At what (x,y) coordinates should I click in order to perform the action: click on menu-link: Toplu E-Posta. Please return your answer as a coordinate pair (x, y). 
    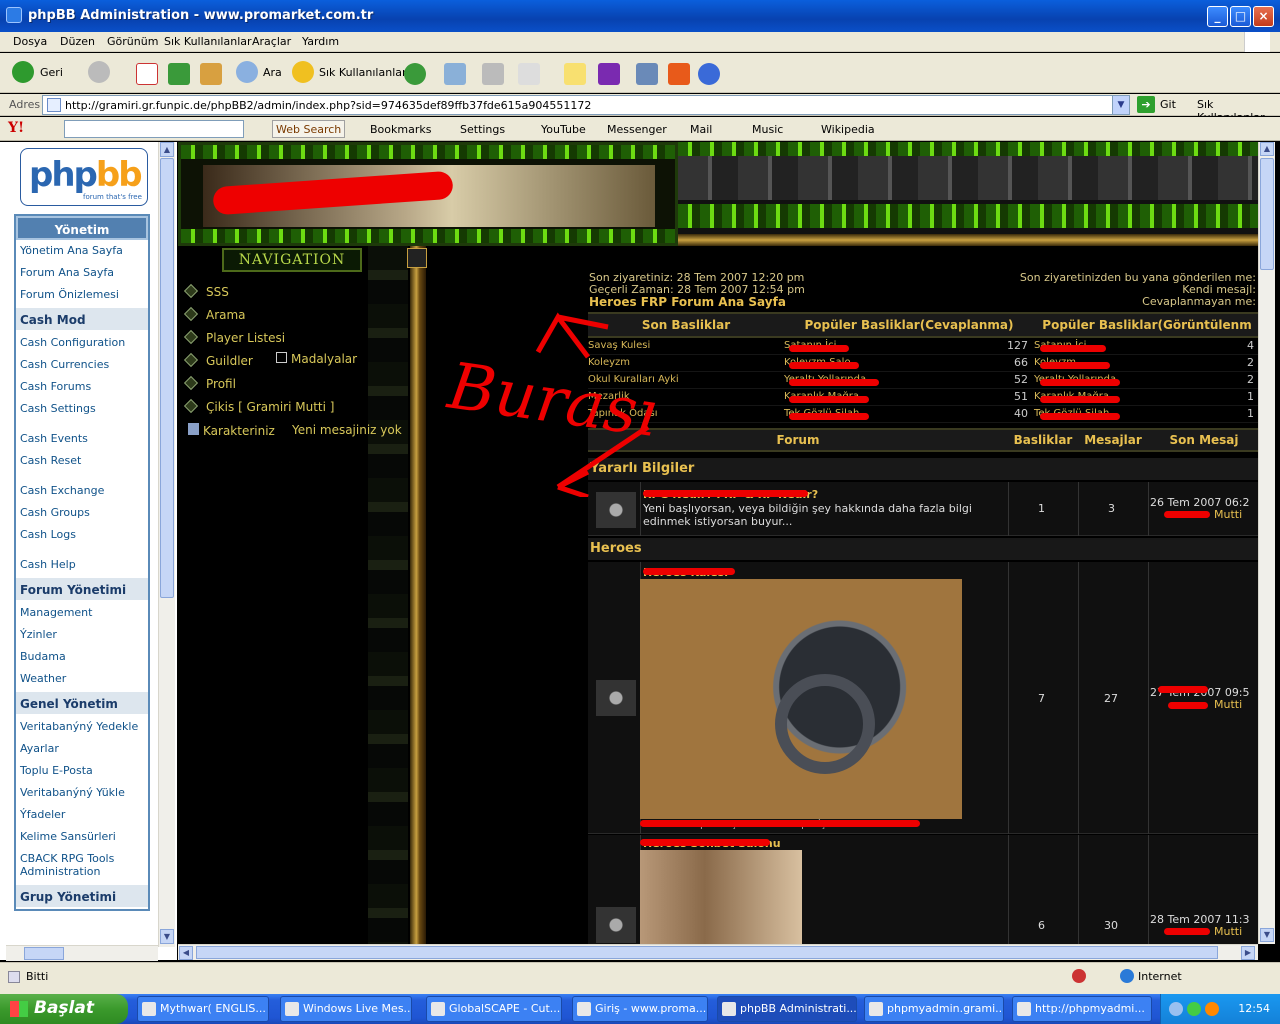
    Looking at the image, I should click on (82, 771).